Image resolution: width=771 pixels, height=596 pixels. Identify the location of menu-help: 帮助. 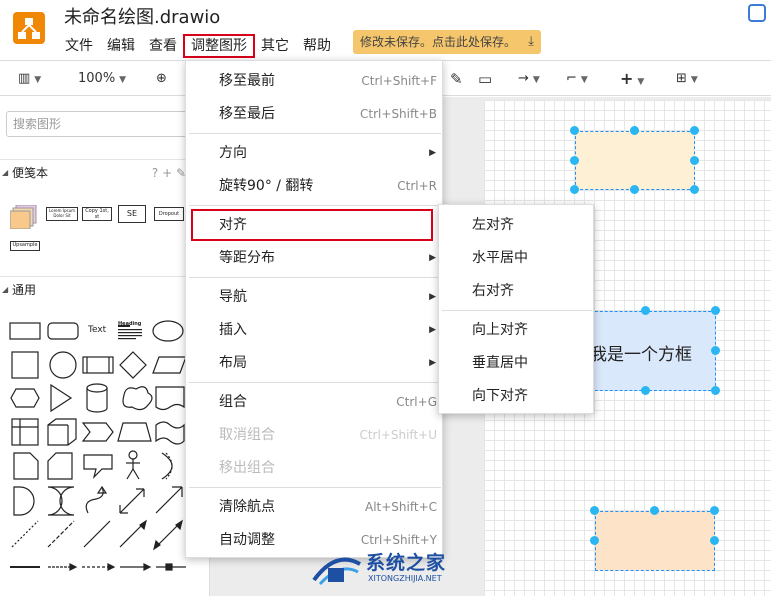
(317, 46).